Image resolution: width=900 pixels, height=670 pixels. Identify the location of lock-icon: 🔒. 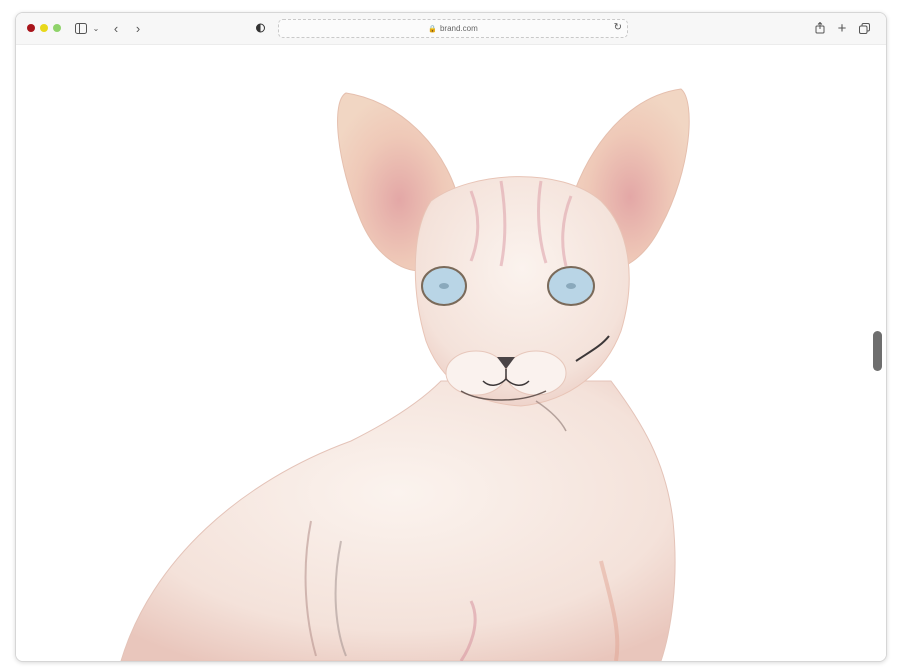
(432, 29).